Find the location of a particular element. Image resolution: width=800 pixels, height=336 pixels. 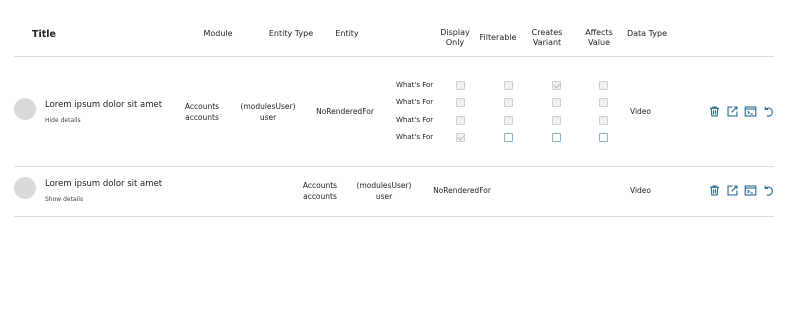

col-creates-variant: Creates Variant is located at coordinates (547, 38).